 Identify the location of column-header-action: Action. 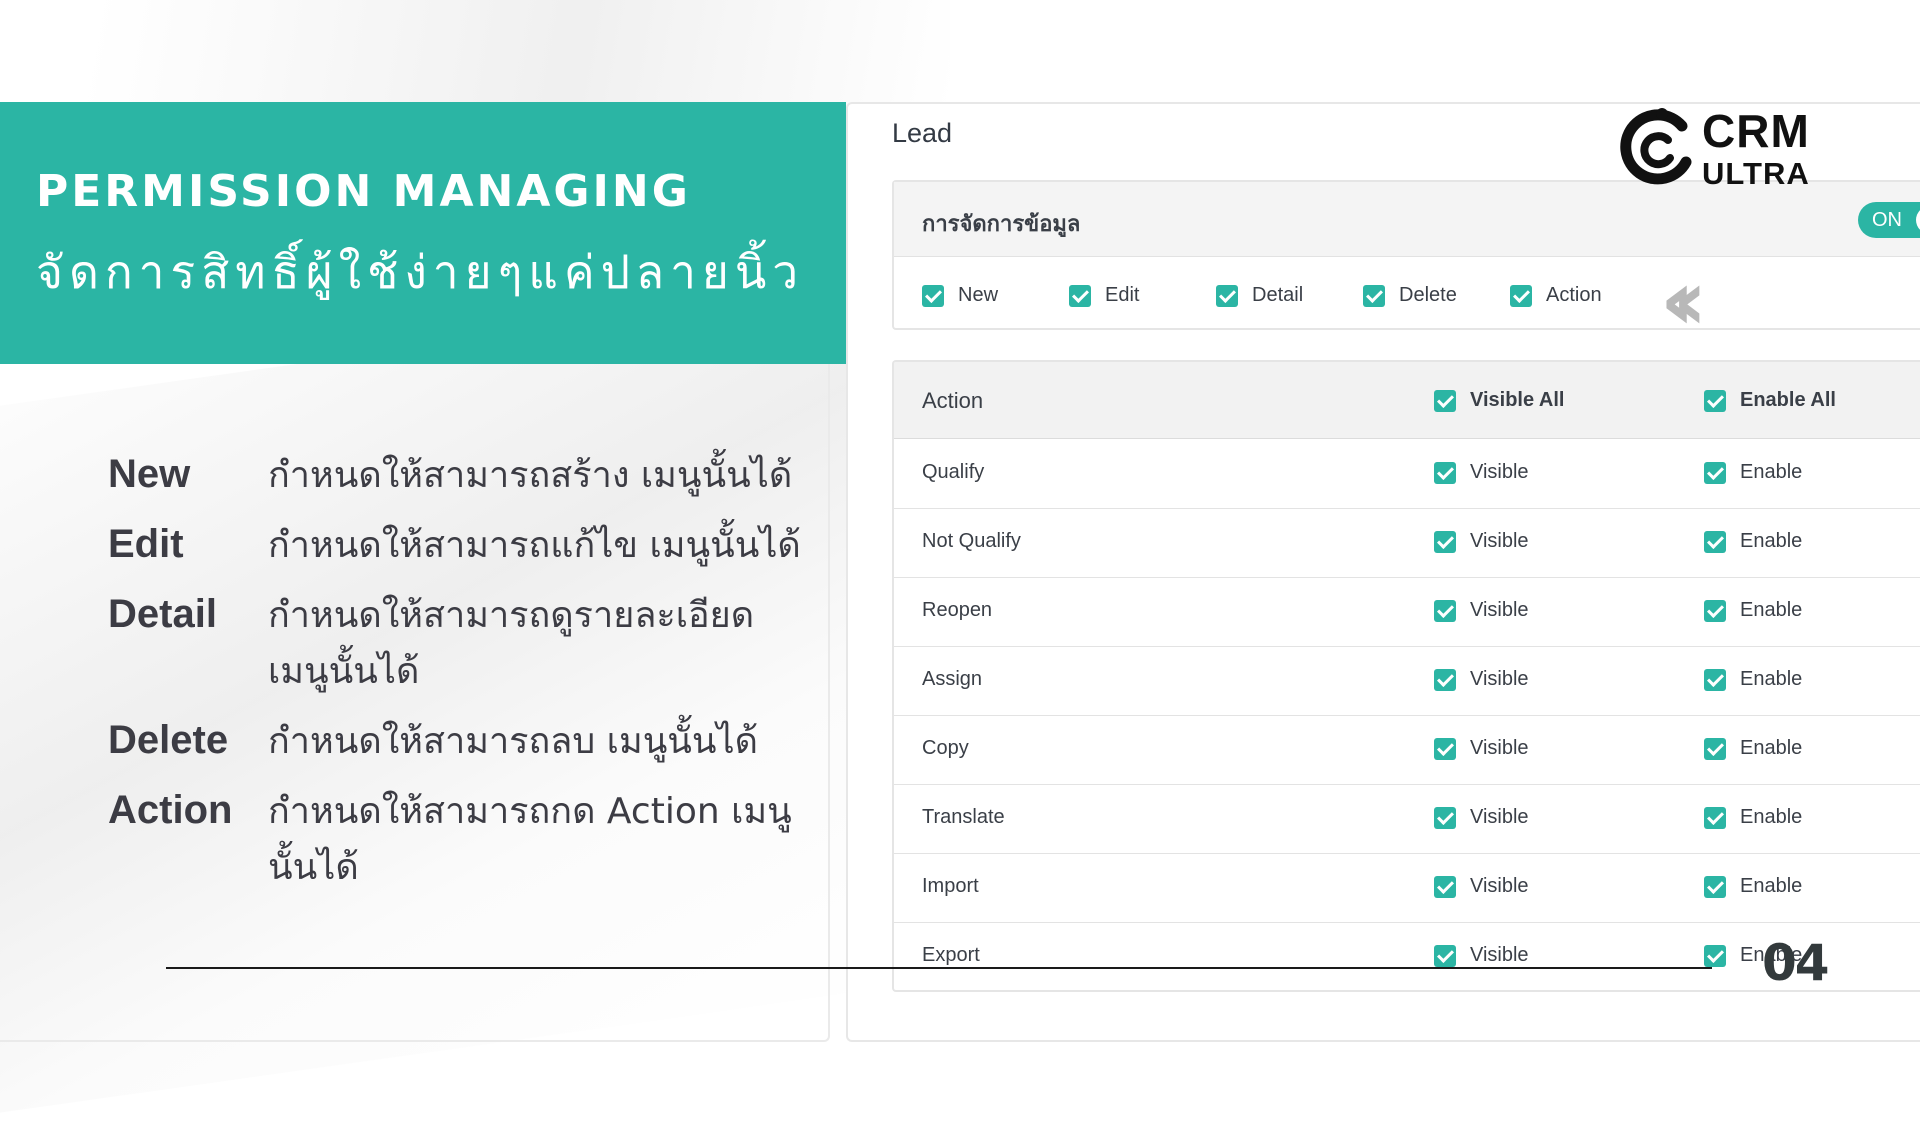
(953, 400).